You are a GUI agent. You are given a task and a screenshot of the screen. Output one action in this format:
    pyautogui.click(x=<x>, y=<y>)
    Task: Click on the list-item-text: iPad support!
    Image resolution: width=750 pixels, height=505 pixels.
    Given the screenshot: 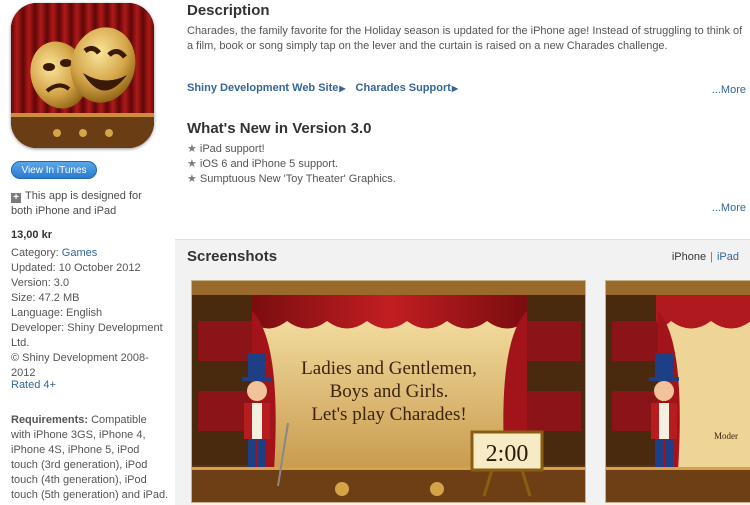 What is the action you would take?
    pyautogui.click(x=232, y=149)
    